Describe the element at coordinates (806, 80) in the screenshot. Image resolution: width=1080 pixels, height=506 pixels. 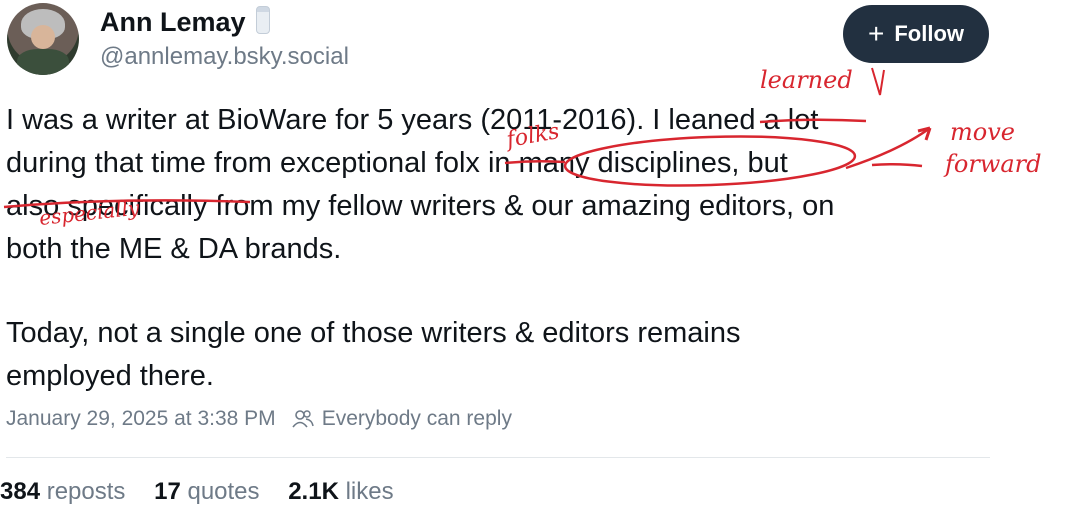
I see `annotation-learned: learned` at that location.